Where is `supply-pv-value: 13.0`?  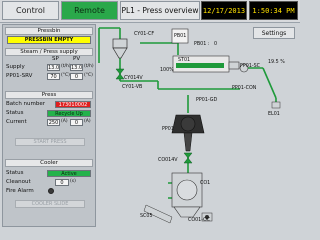
supply-pv-value: 13.0 is located at coordinates (76, 67).